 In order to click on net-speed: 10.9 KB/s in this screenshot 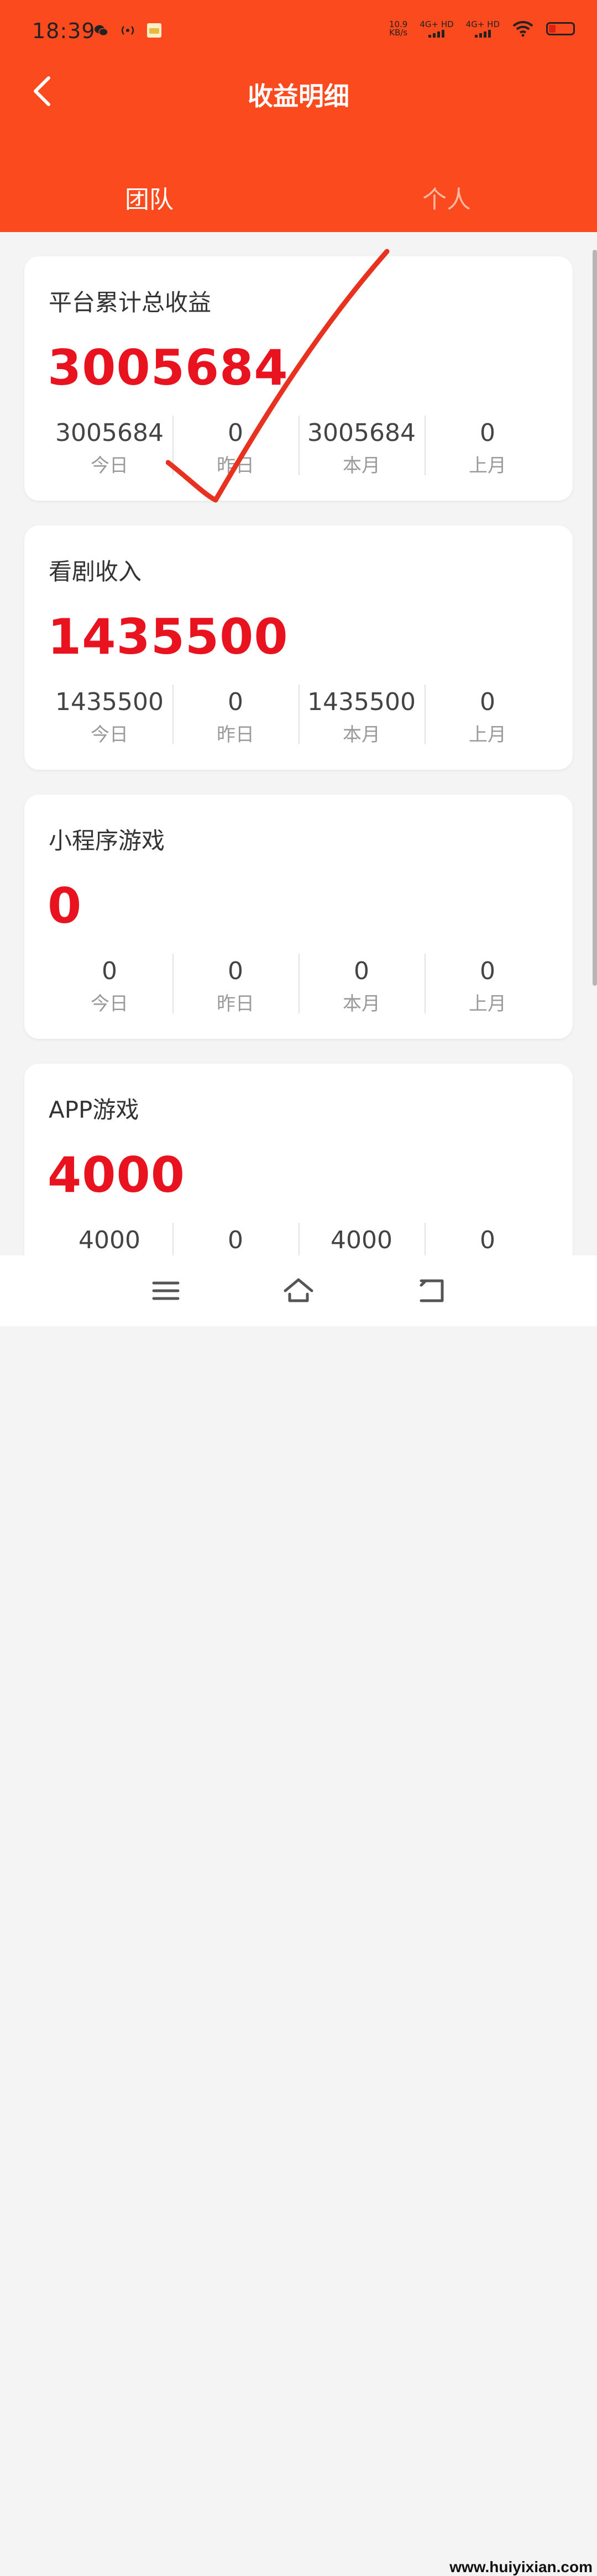, I will do `click(398, 28)`.